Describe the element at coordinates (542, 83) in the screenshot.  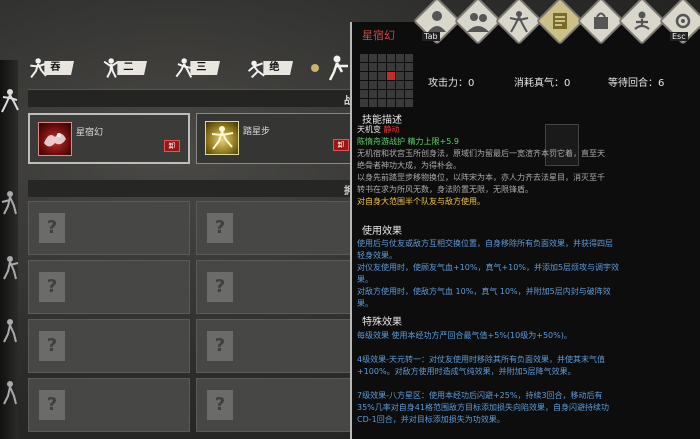
I see `cost-stat: 消耗真气：0` at that location.